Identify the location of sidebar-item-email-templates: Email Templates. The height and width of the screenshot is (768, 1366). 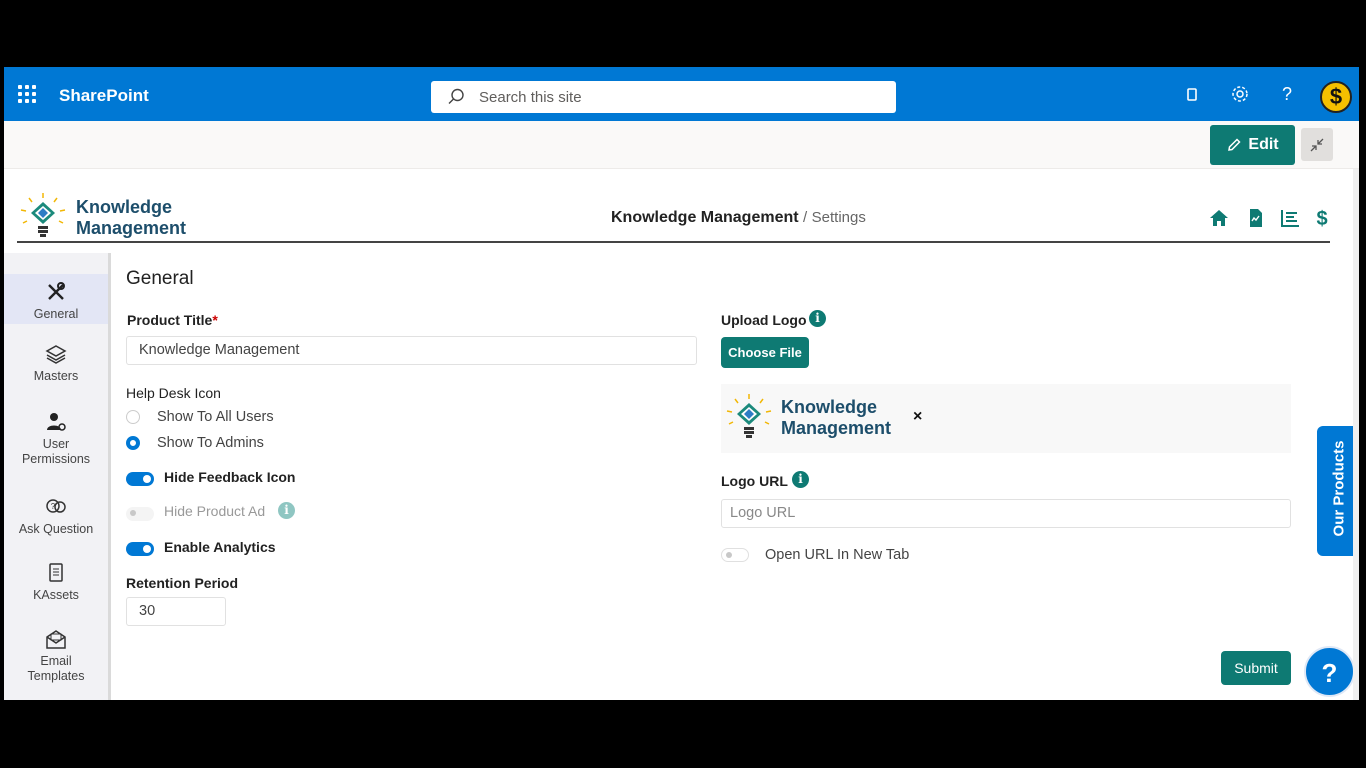
(56, 656).